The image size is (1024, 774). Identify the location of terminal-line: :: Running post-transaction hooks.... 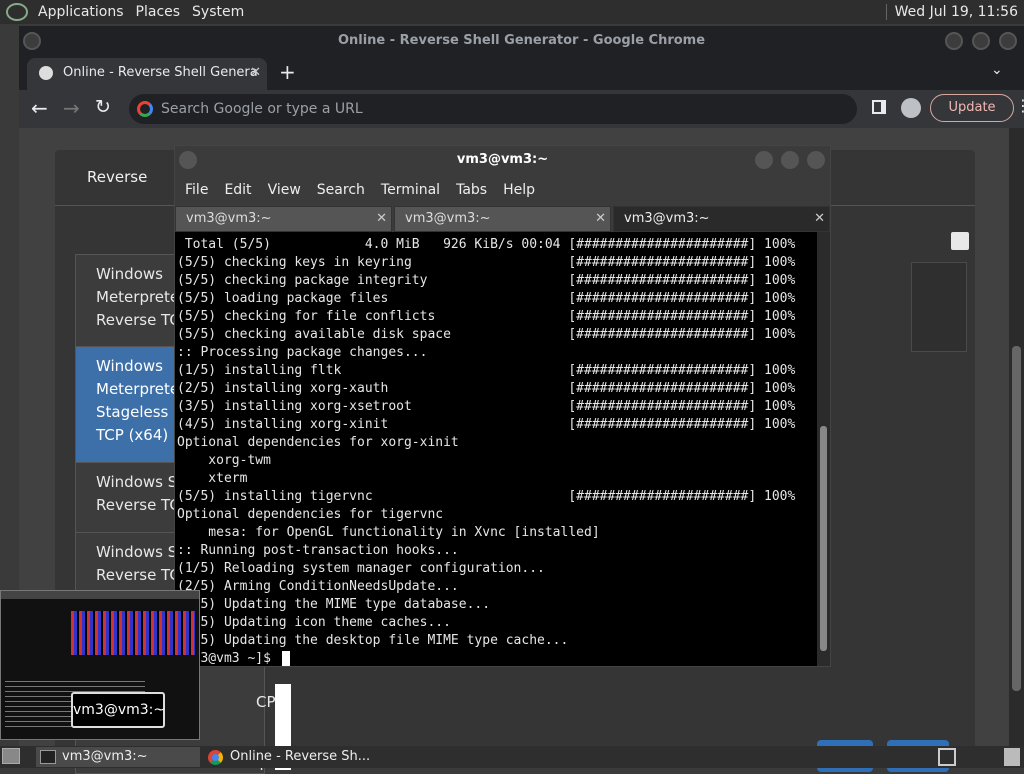
(318, 550).